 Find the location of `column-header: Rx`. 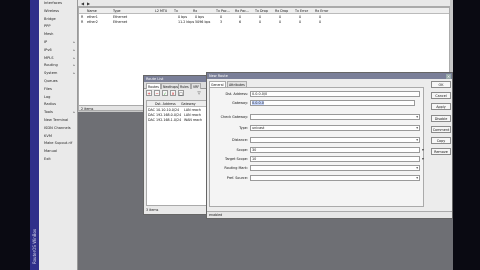

column-header: Rx is located at coordinates (195, 11).